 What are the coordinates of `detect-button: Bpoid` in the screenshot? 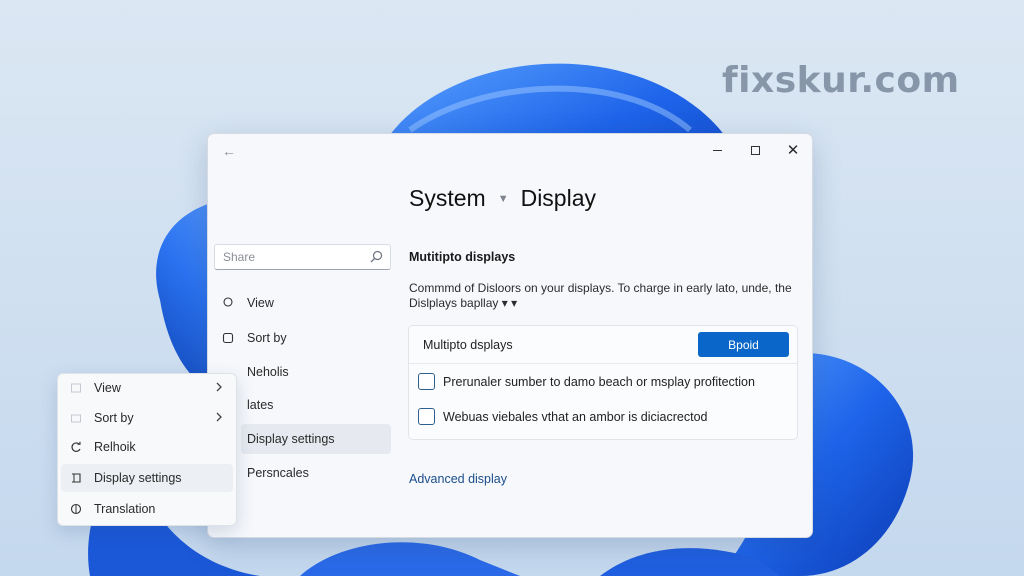 It's located at (743, 344).